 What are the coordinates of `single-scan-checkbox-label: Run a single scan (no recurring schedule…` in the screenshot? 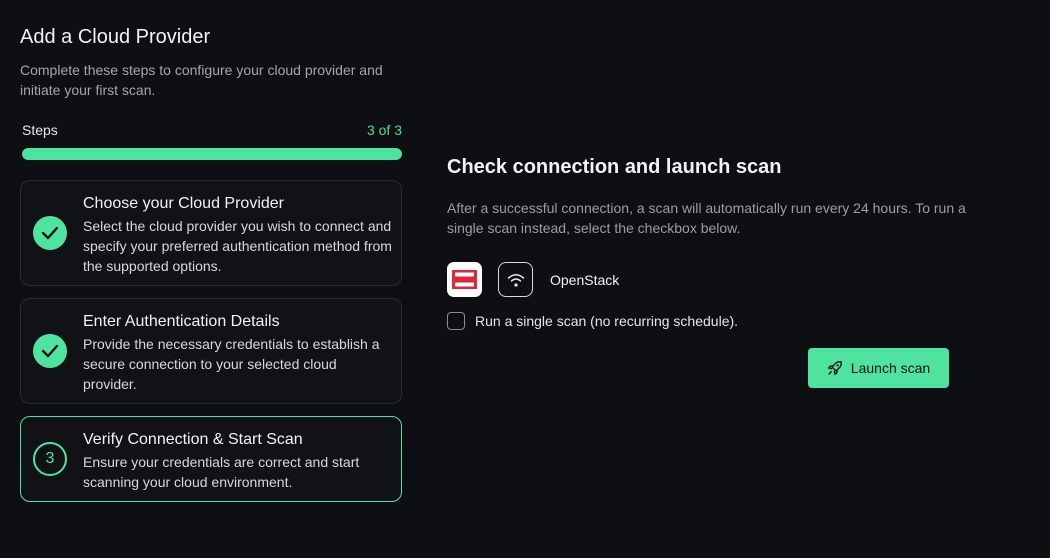 It's located at (606, 321).